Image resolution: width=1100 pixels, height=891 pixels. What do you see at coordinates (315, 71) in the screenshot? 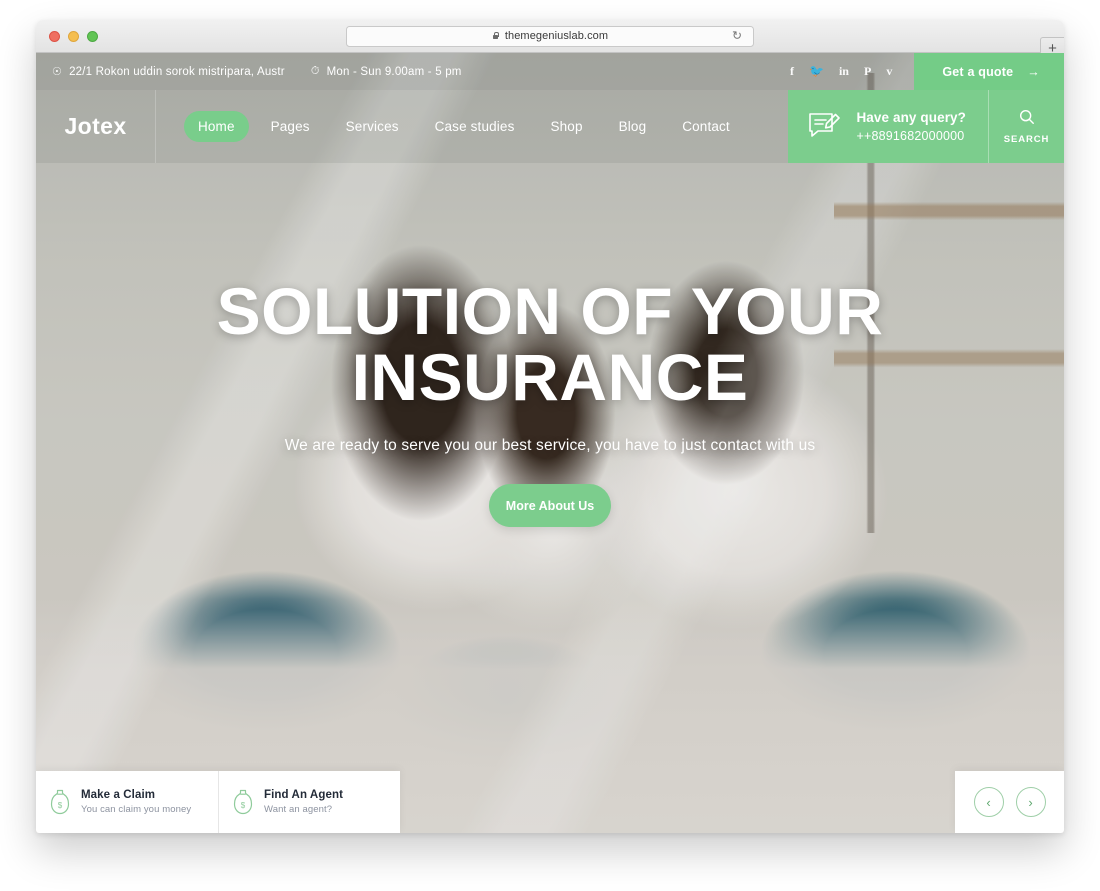
I see `clock-icon: ⏱` at bounding box center [315, 71].